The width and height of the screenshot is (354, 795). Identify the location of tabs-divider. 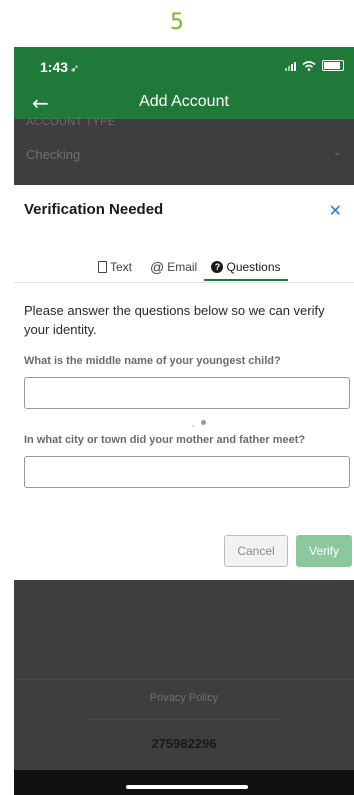
(184, 282).